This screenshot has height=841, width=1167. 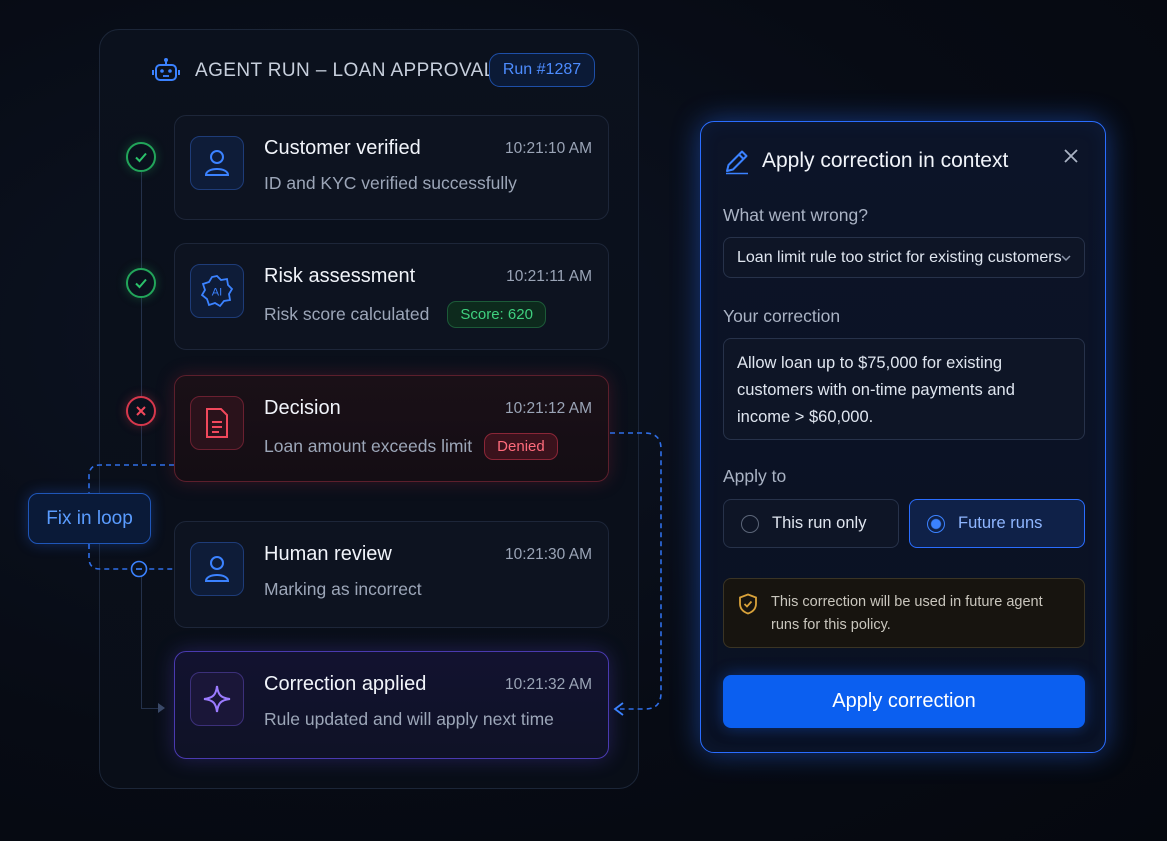 I want to click on what-went-wrong-label: What went wrong?, so click(x=795, y=215).